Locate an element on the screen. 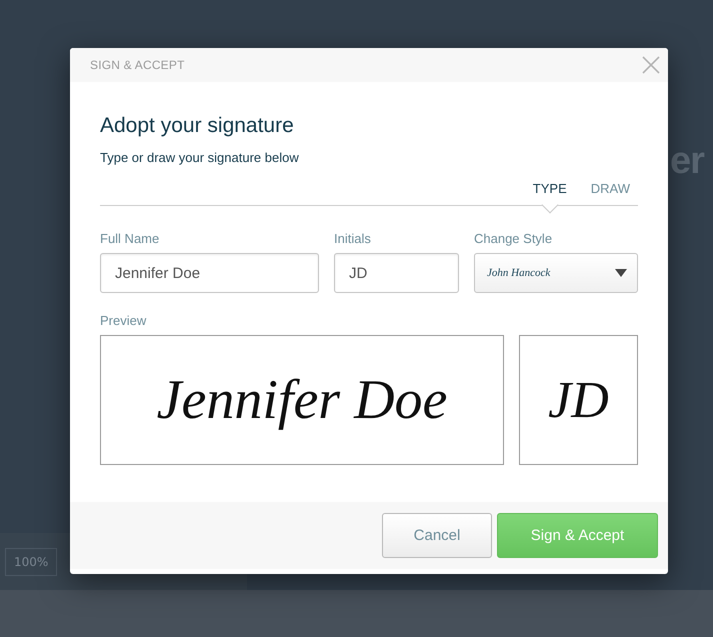 Image resolution: width=713 pixels, height=637 pixels. field-label: Change Style is located at coordinates (514, 238).